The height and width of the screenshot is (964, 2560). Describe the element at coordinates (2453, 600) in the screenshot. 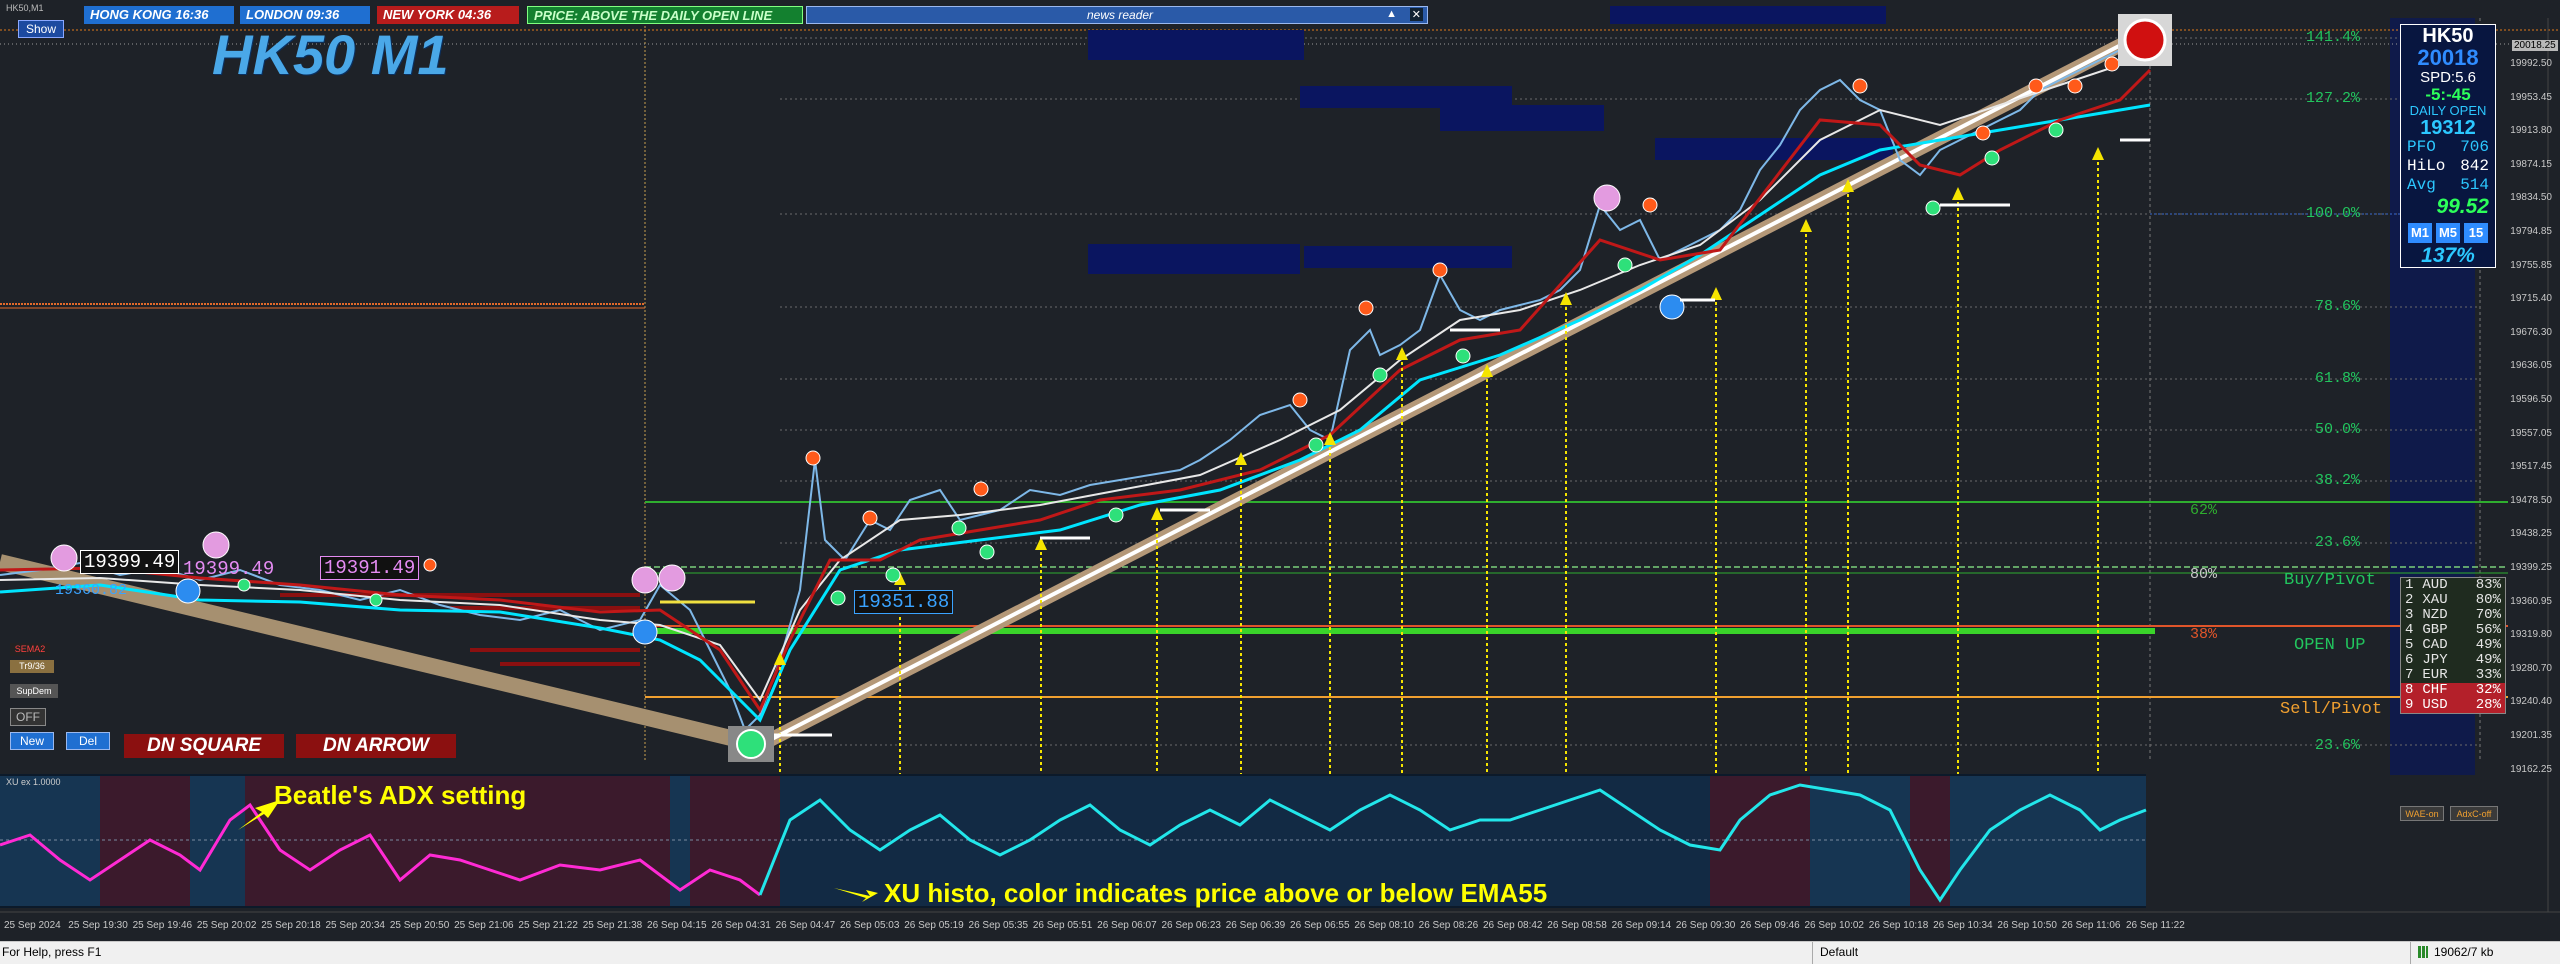

I see `currency-strength-row: 2 XAU 80%` at that location.